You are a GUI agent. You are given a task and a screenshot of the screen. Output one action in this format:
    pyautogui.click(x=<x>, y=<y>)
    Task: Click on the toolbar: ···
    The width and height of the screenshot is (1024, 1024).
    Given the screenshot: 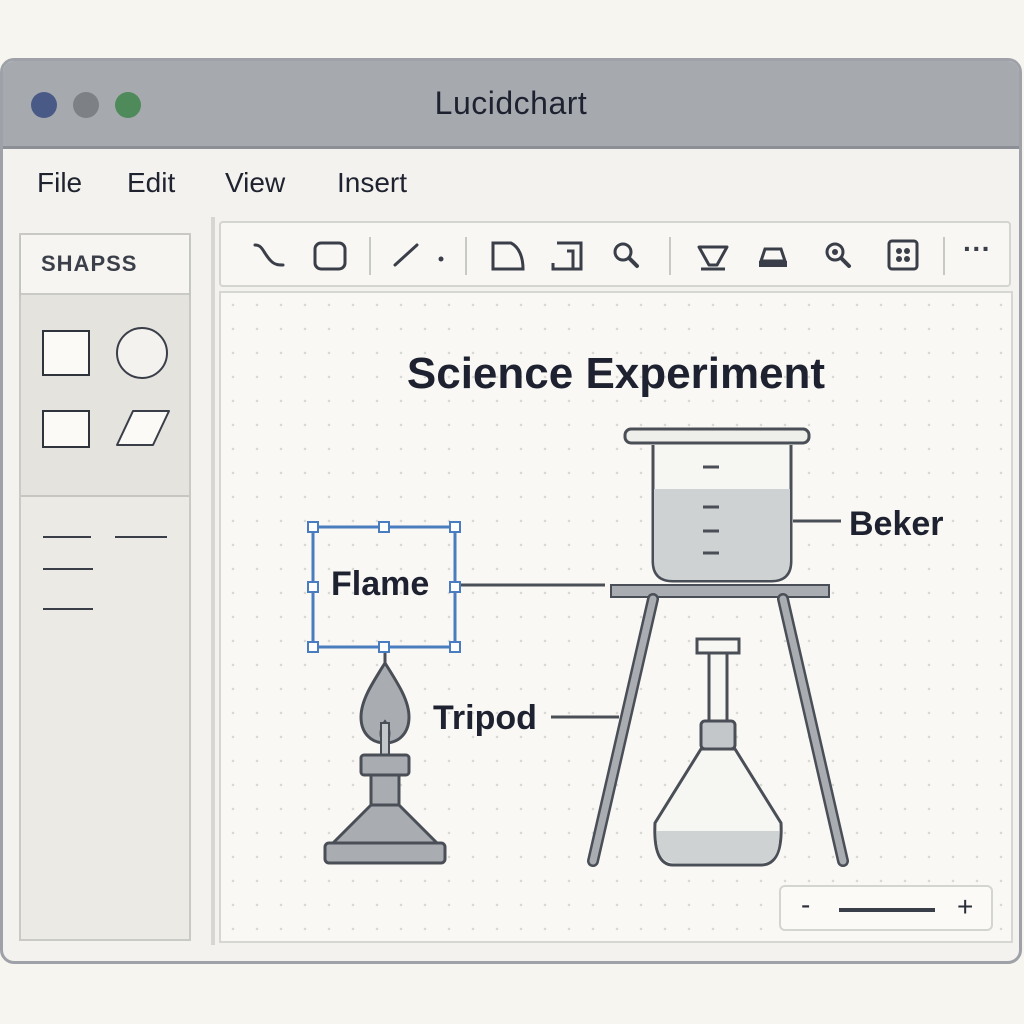 What is the action you would take?
    pyautogui.click(x=615, y=254)
    